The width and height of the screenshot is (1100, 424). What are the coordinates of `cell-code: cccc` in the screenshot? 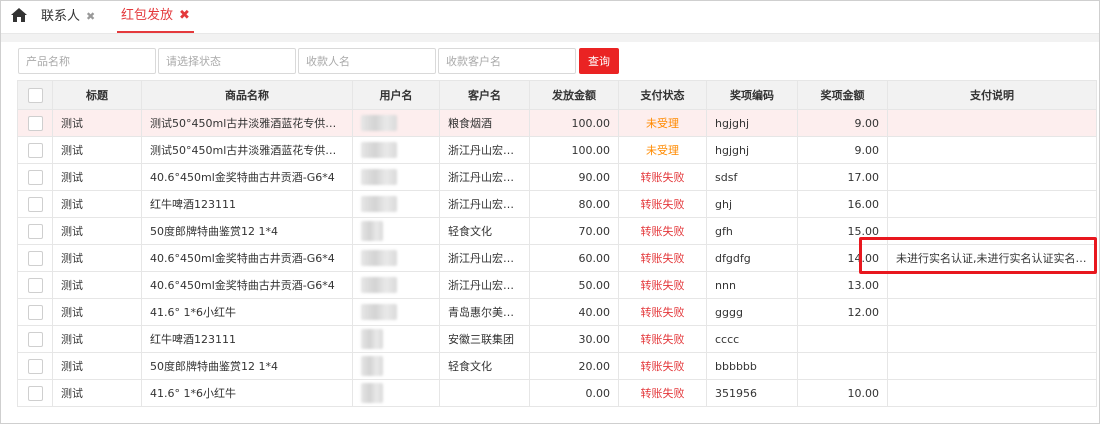 It's located at (752, 339).